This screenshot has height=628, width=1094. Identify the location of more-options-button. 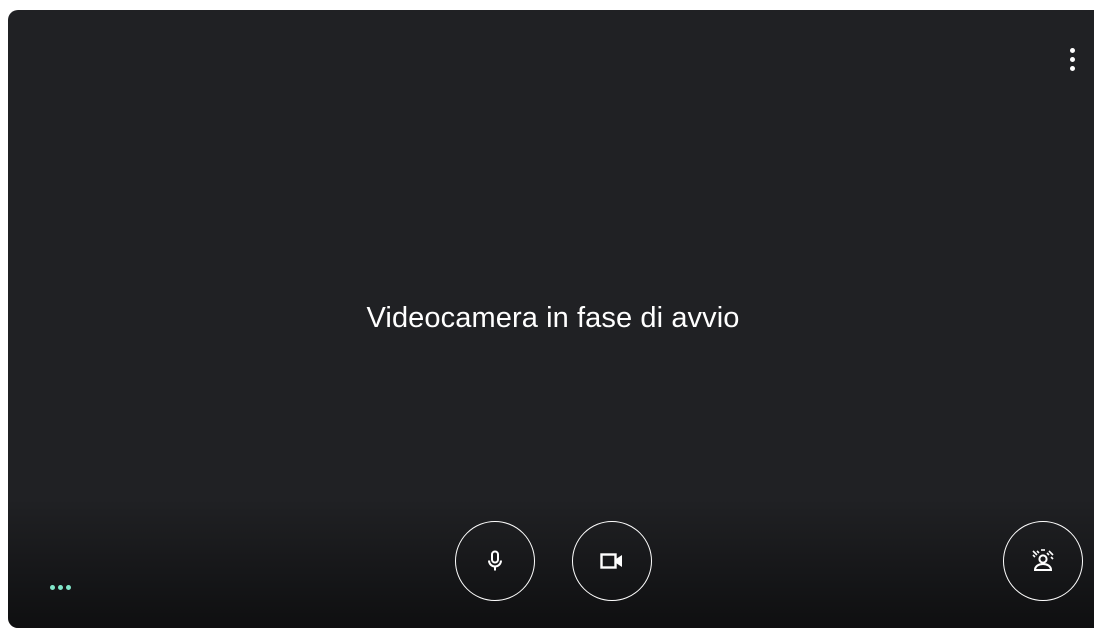
(1072, 59).